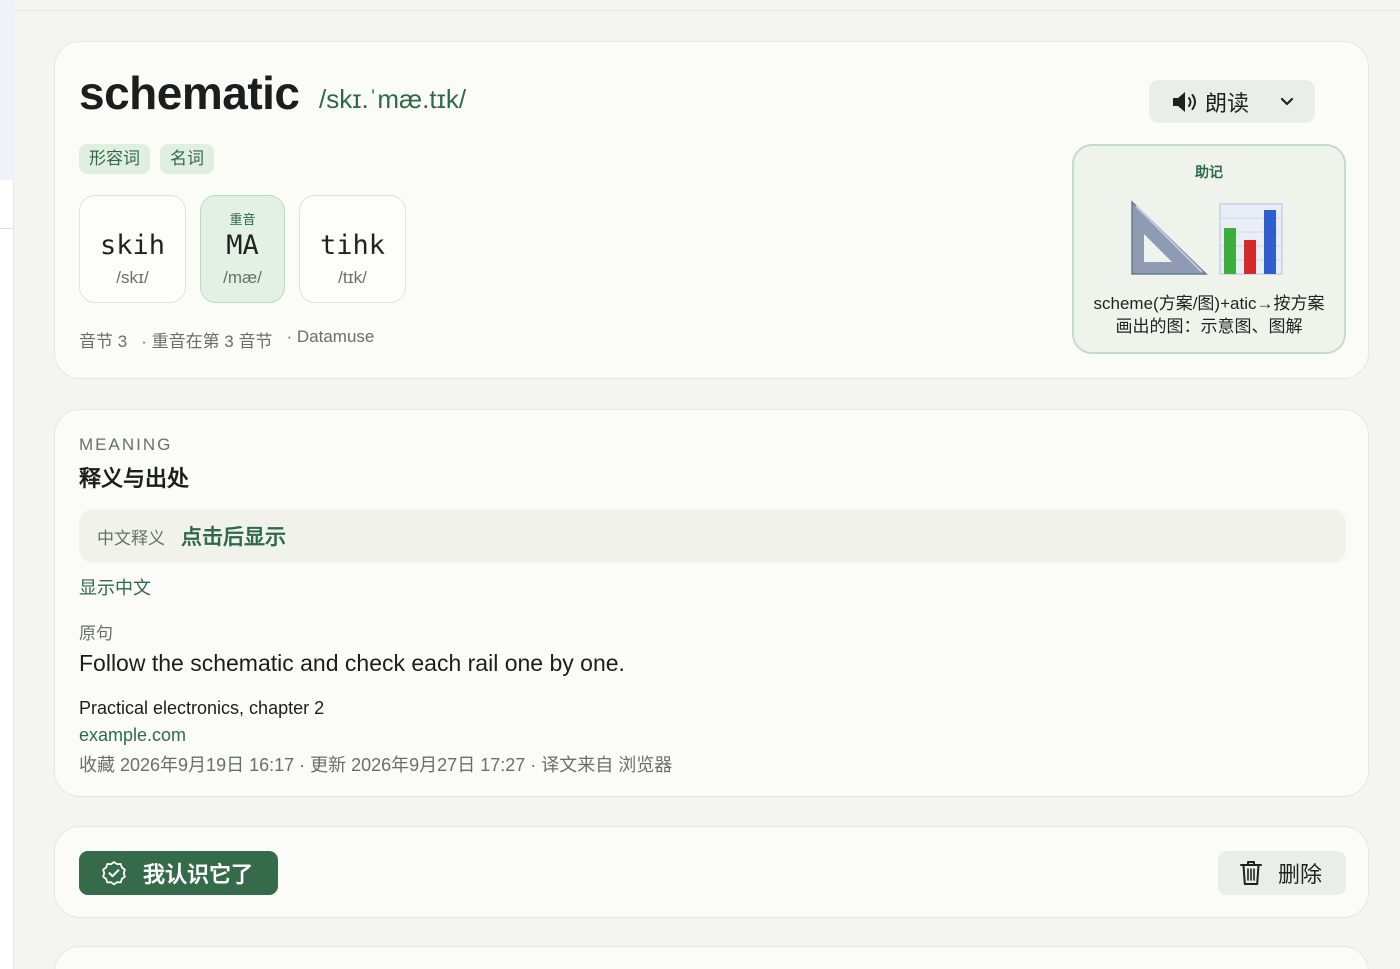 This screenshot has height=969, width=1400. I want to click on syllable-breakdown: skih /skɪ/ 重音 MA /mæ/ tihk /tɪk/, so click(242, 249).